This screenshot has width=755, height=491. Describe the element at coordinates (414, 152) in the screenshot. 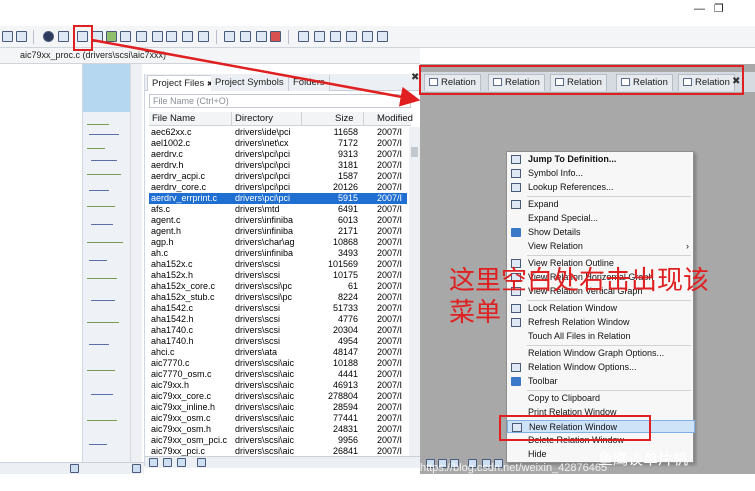

I see `scrollbar-thumb` at that location.